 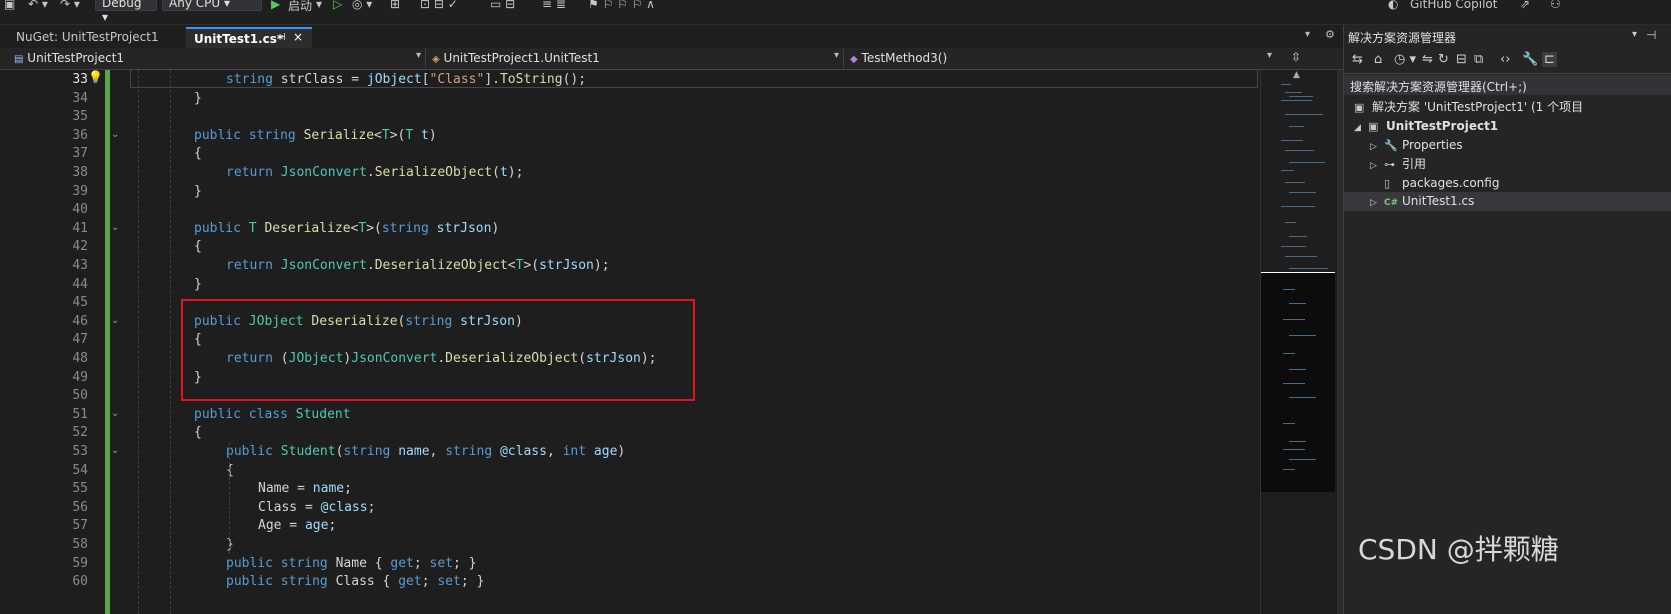 What do you see at coordinates (1505, 59) in the screenshot?
I see `code-view-icon: ‹›` at bounding box center [1505, 59].